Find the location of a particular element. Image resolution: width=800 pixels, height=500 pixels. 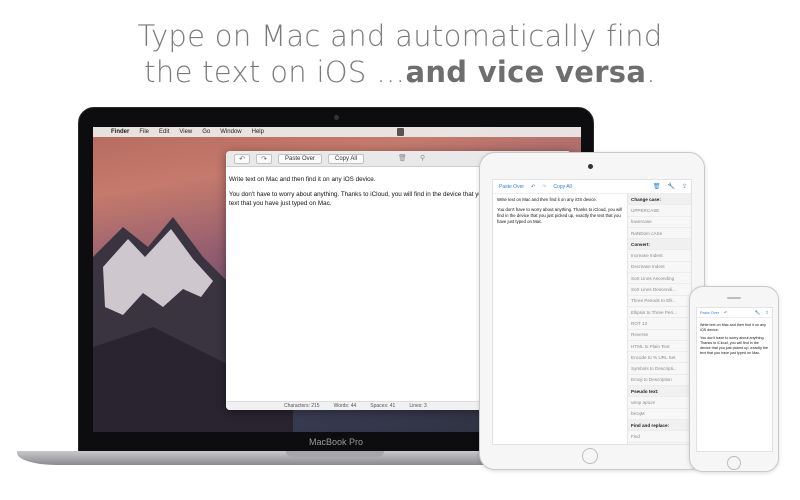

sidebar-section-header: Change case: is located at coordinates (659, 200).